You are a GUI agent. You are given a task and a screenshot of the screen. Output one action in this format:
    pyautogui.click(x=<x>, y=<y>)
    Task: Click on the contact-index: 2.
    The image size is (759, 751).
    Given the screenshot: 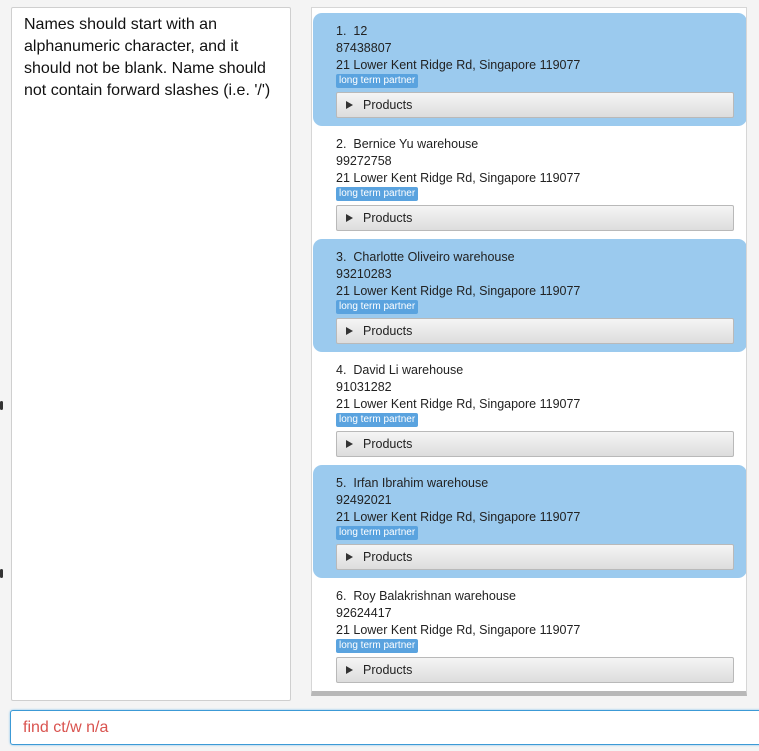 What is the action you would take?
    pyautogui.click(x=341, y=144)
    